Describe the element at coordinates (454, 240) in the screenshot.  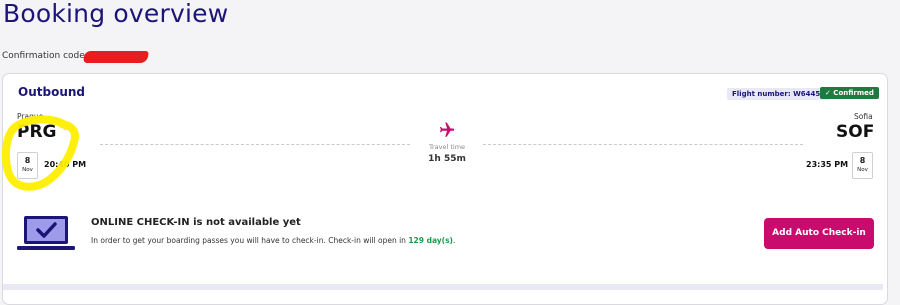
I see `checkin-info-after: .` at that location.